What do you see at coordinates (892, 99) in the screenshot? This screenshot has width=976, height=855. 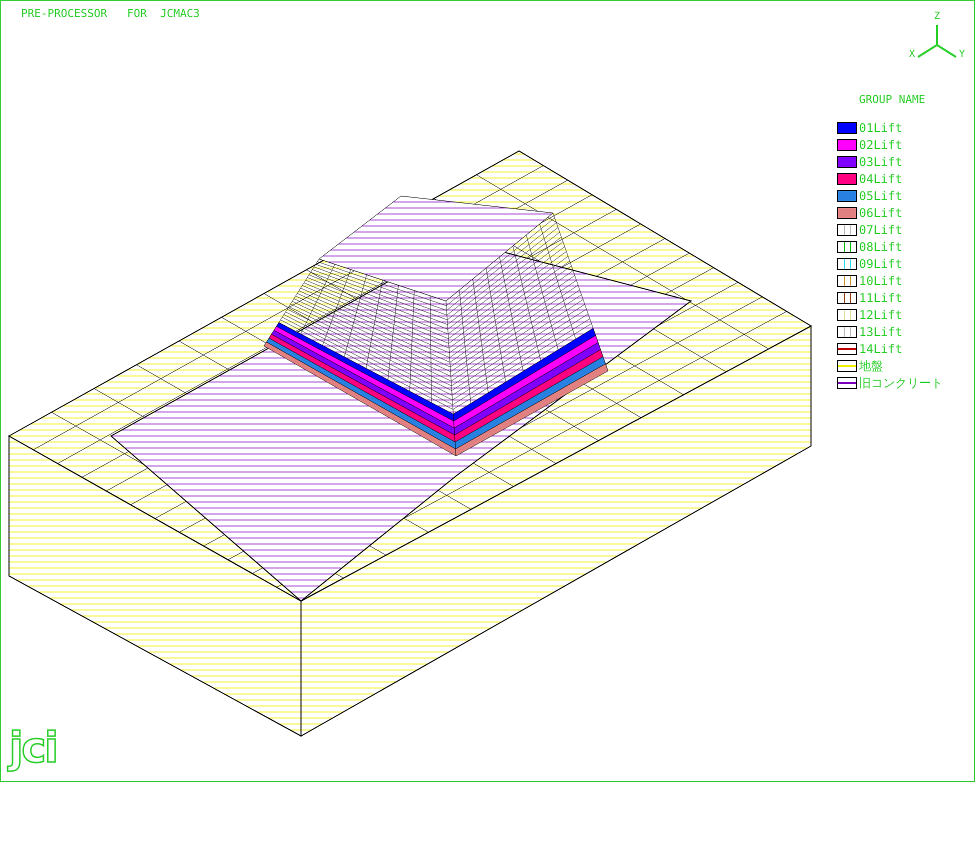 I see `legend-title: GROUP NAME` at bounding box center [892, 99].